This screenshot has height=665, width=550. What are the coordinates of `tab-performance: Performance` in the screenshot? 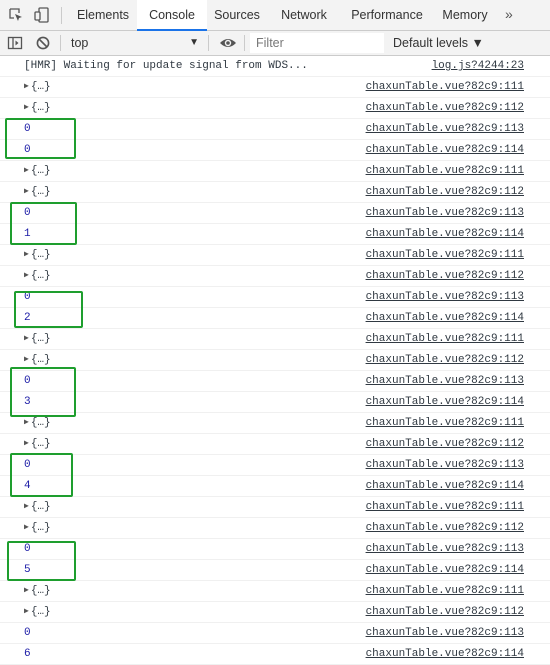 It's located at (387, 15).